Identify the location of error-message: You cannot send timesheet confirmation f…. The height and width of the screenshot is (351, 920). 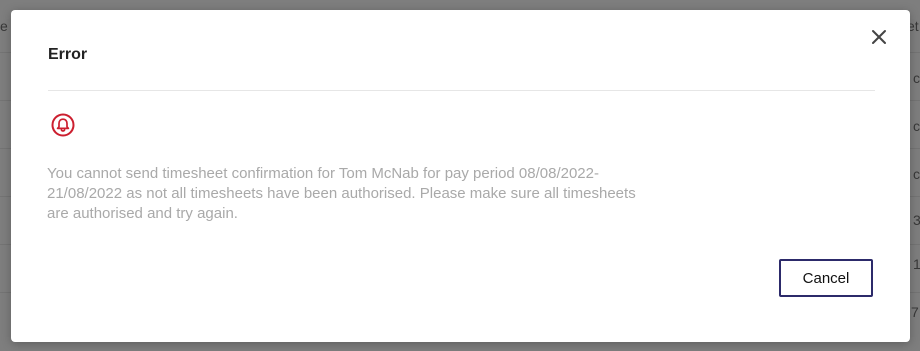
(341, 193).